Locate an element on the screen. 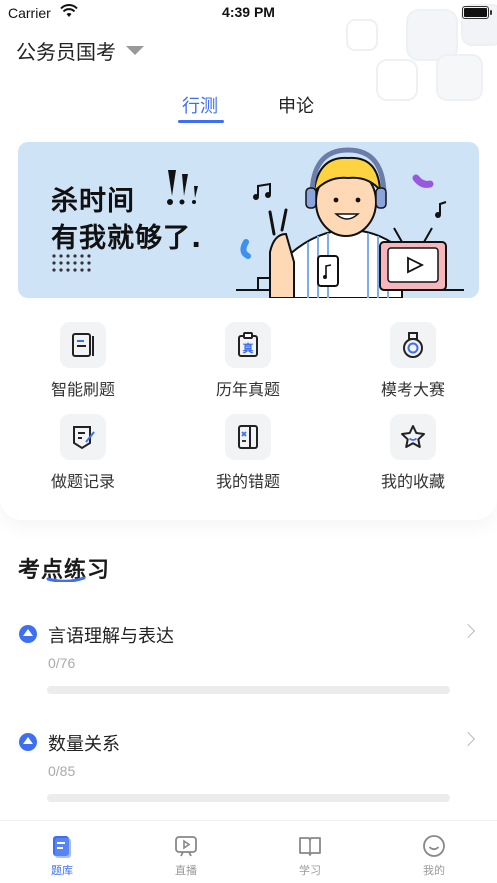  tab-label: 学习 is located at coordinates (310, 870).